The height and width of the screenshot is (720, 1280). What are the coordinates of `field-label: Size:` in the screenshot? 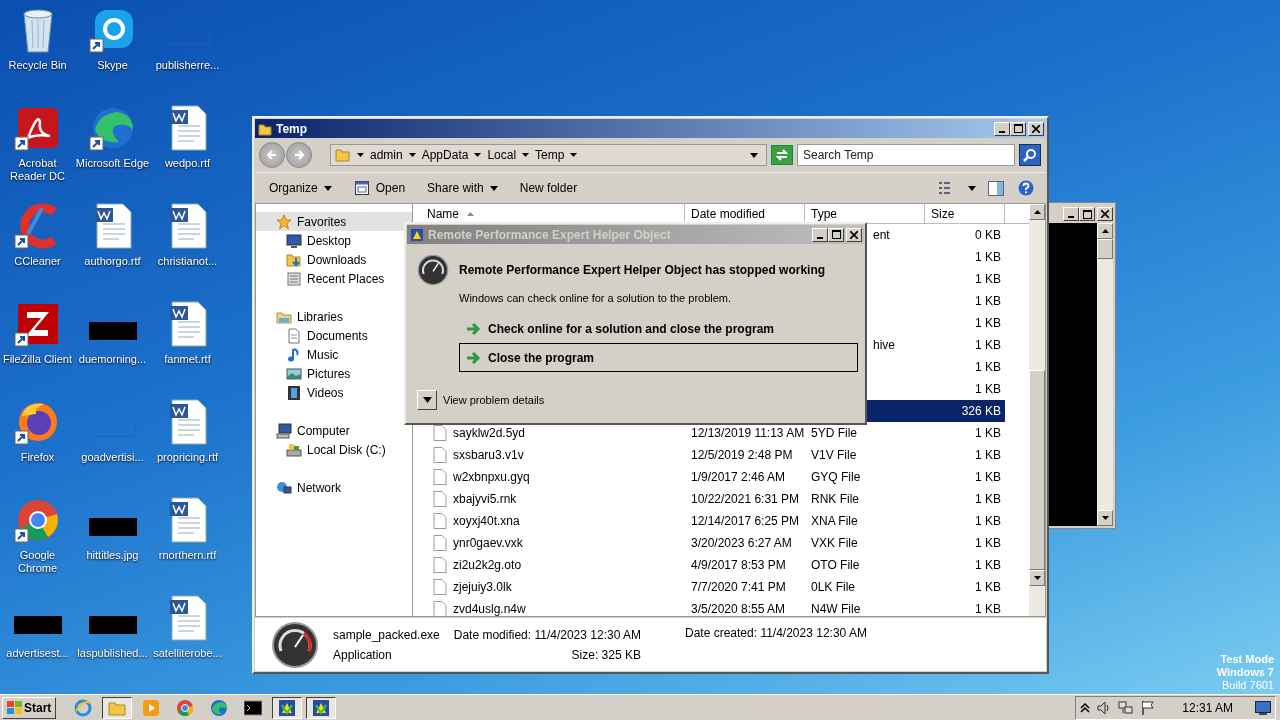 It's located at (585, 654).